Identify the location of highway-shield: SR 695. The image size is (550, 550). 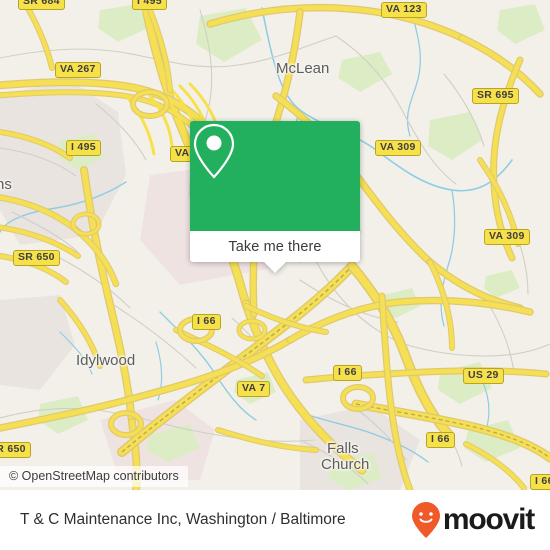
(495, 96).